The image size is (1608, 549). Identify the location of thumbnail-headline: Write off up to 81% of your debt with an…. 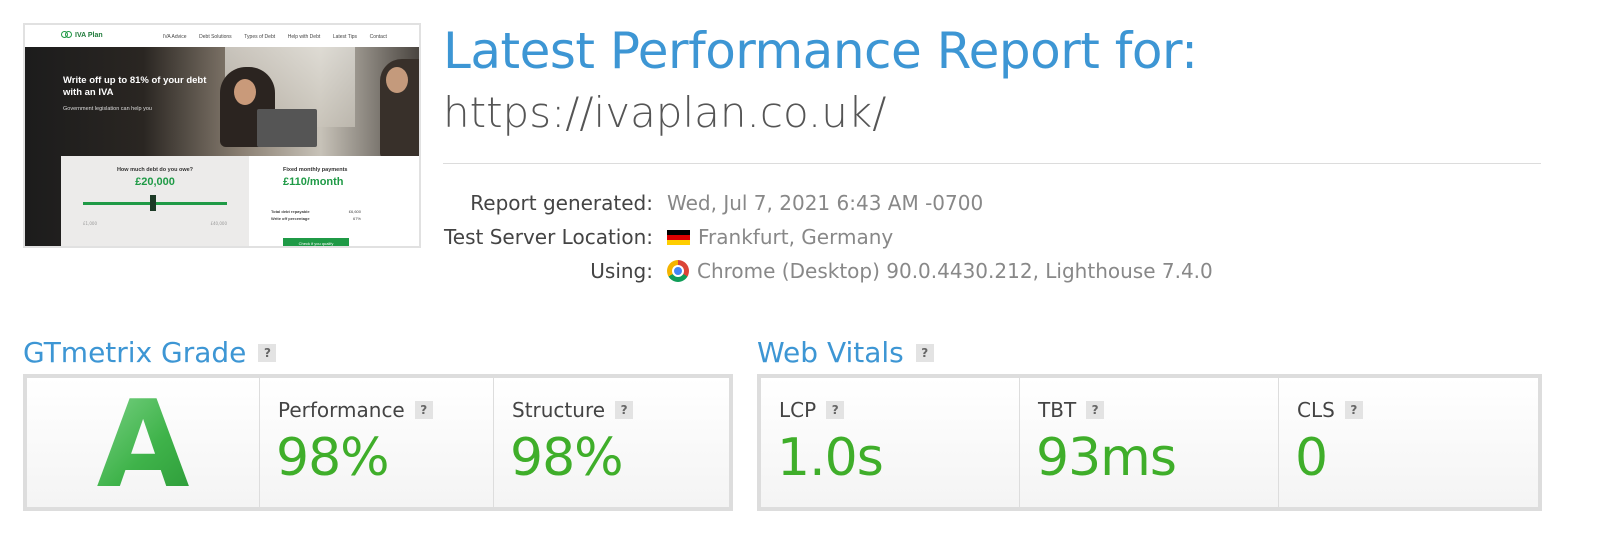
(135, 86).